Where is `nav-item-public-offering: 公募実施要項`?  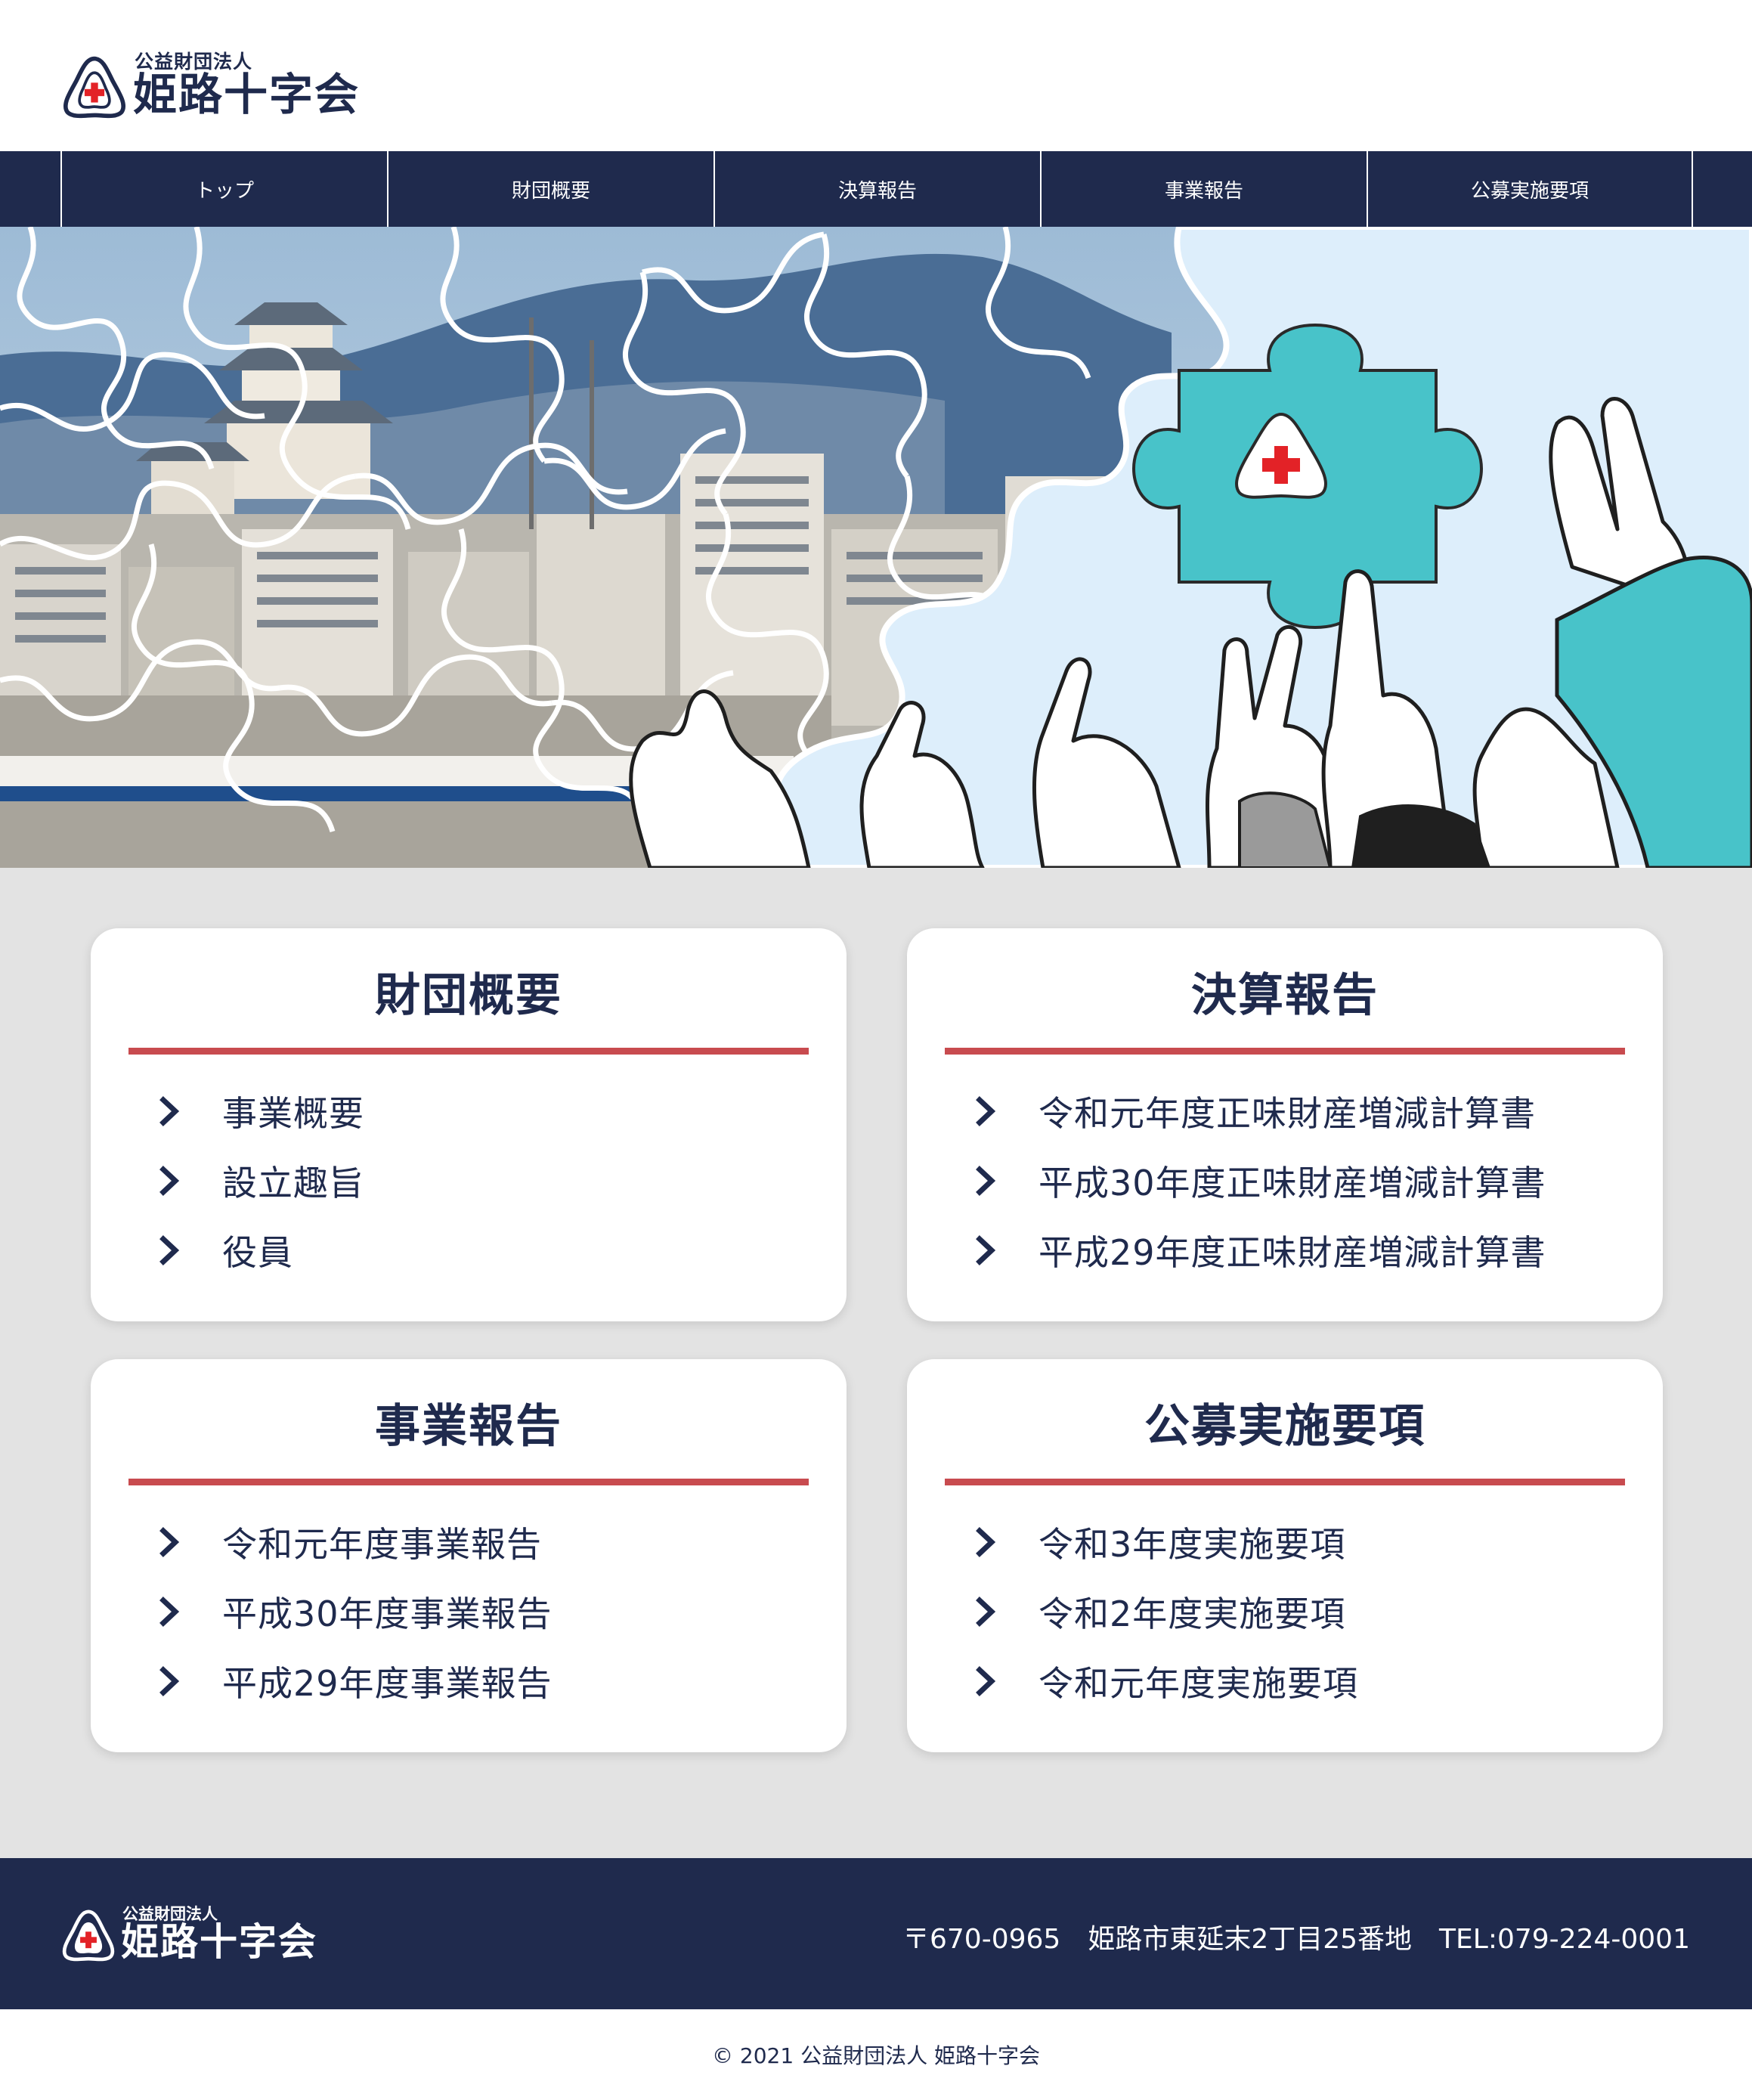 nav-item-public-offering: 公募実施要項 is located at coordinates (1530, 189).